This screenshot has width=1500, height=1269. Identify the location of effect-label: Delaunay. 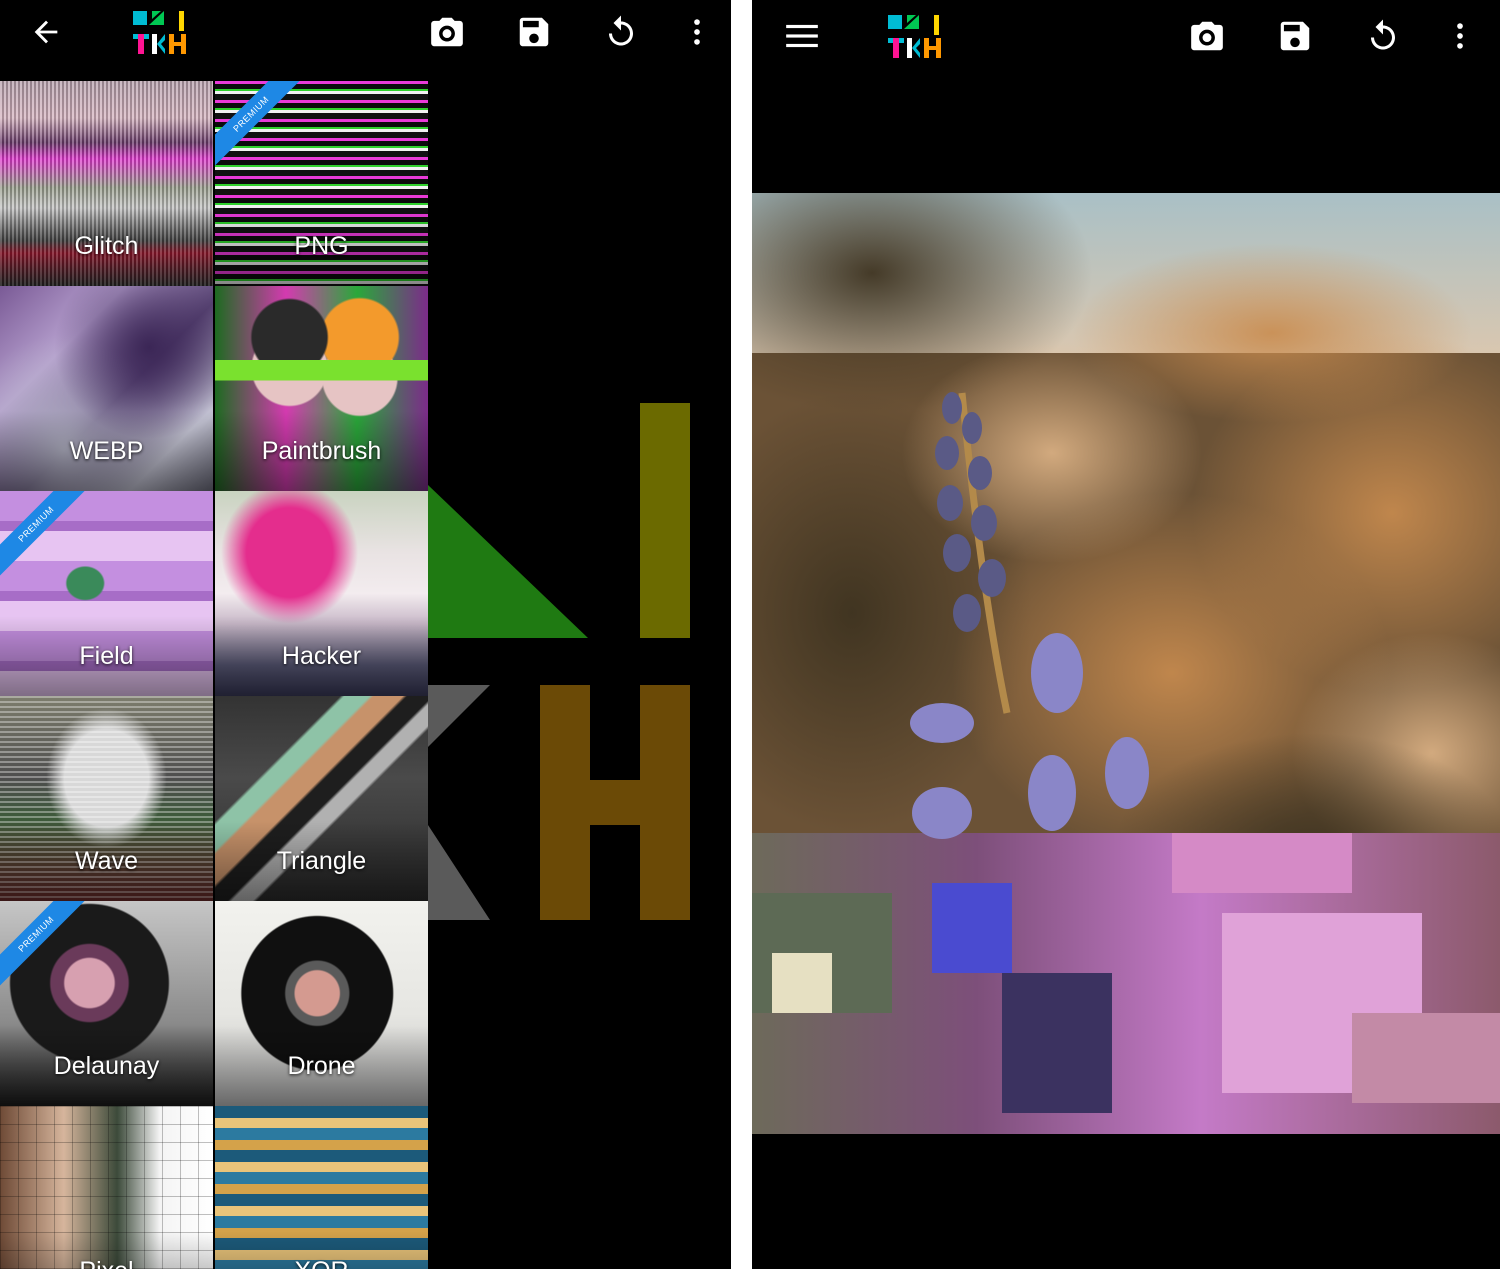
(106, 1066).